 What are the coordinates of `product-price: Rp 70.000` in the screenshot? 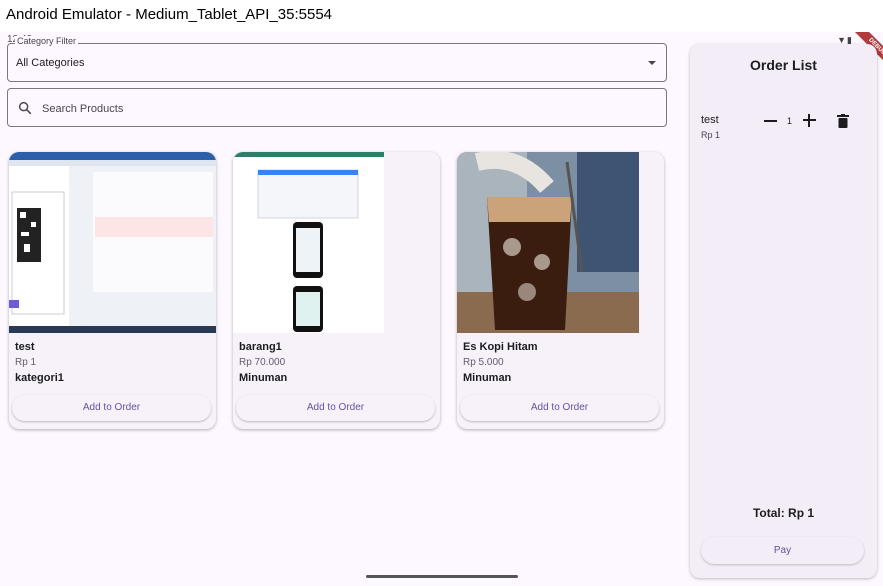 It's located at (262, 362).